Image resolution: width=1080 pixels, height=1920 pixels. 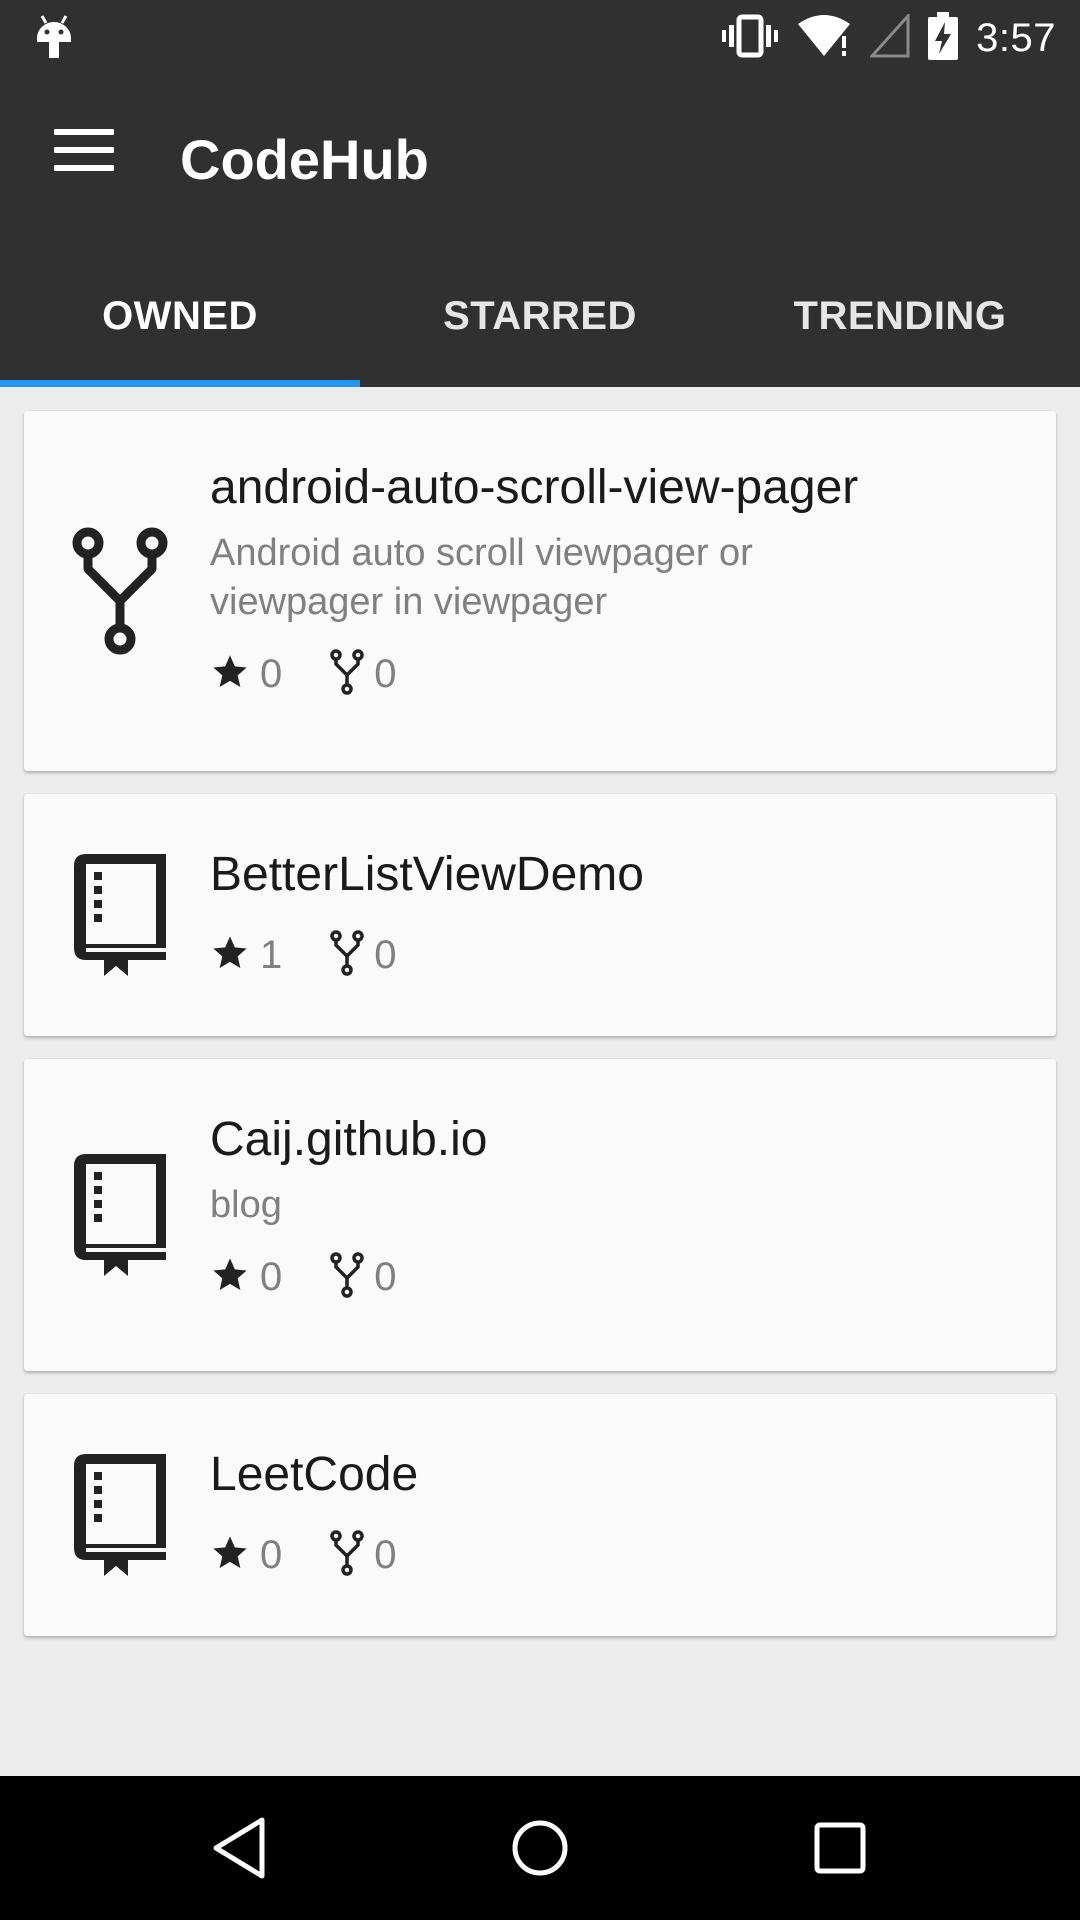 I want to click on list-item: LeetCode 0 0, so click(x=540, y=1515).